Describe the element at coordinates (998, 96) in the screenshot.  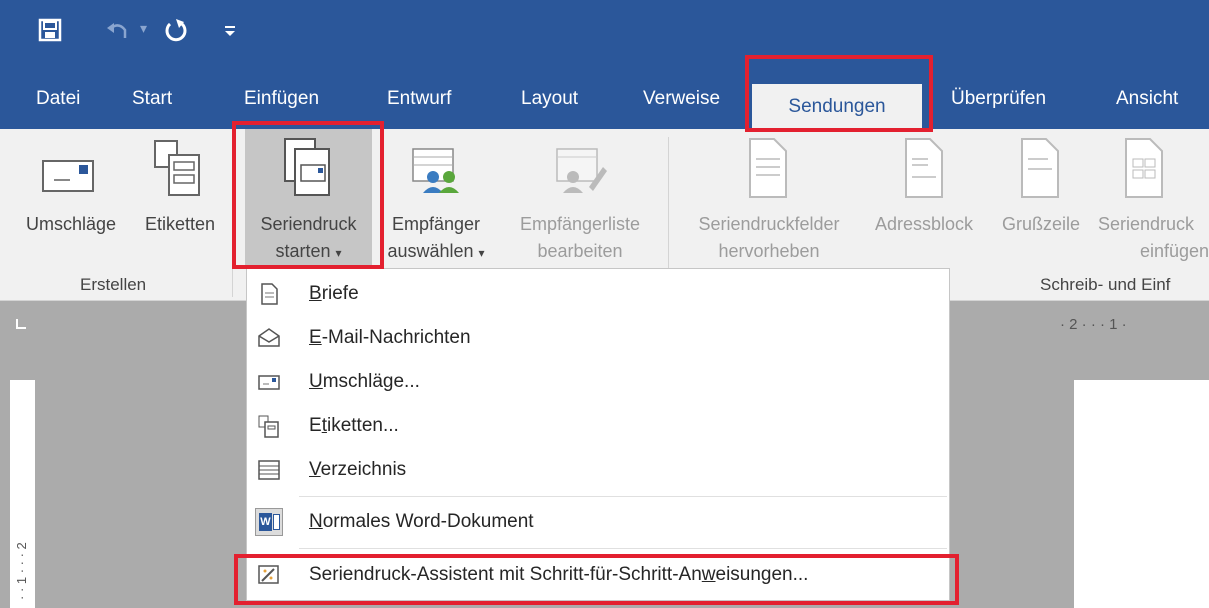
I see `tab-ueberpruefen: Überprüfen` at that location.